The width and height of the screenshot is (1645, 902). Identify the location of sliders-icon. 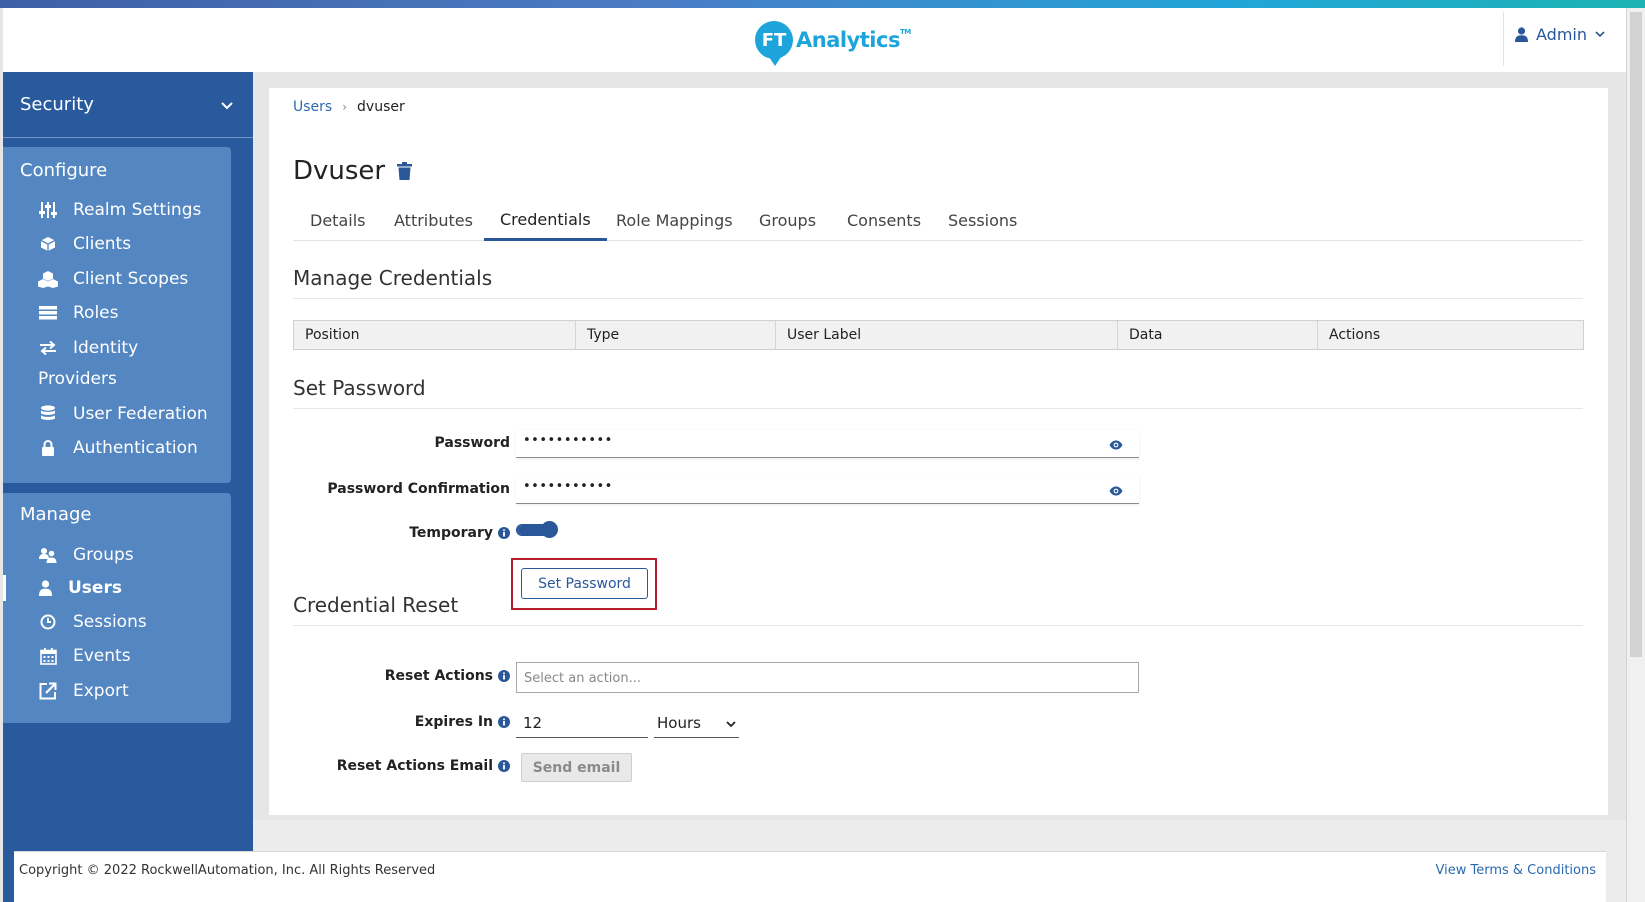
(48, 210).